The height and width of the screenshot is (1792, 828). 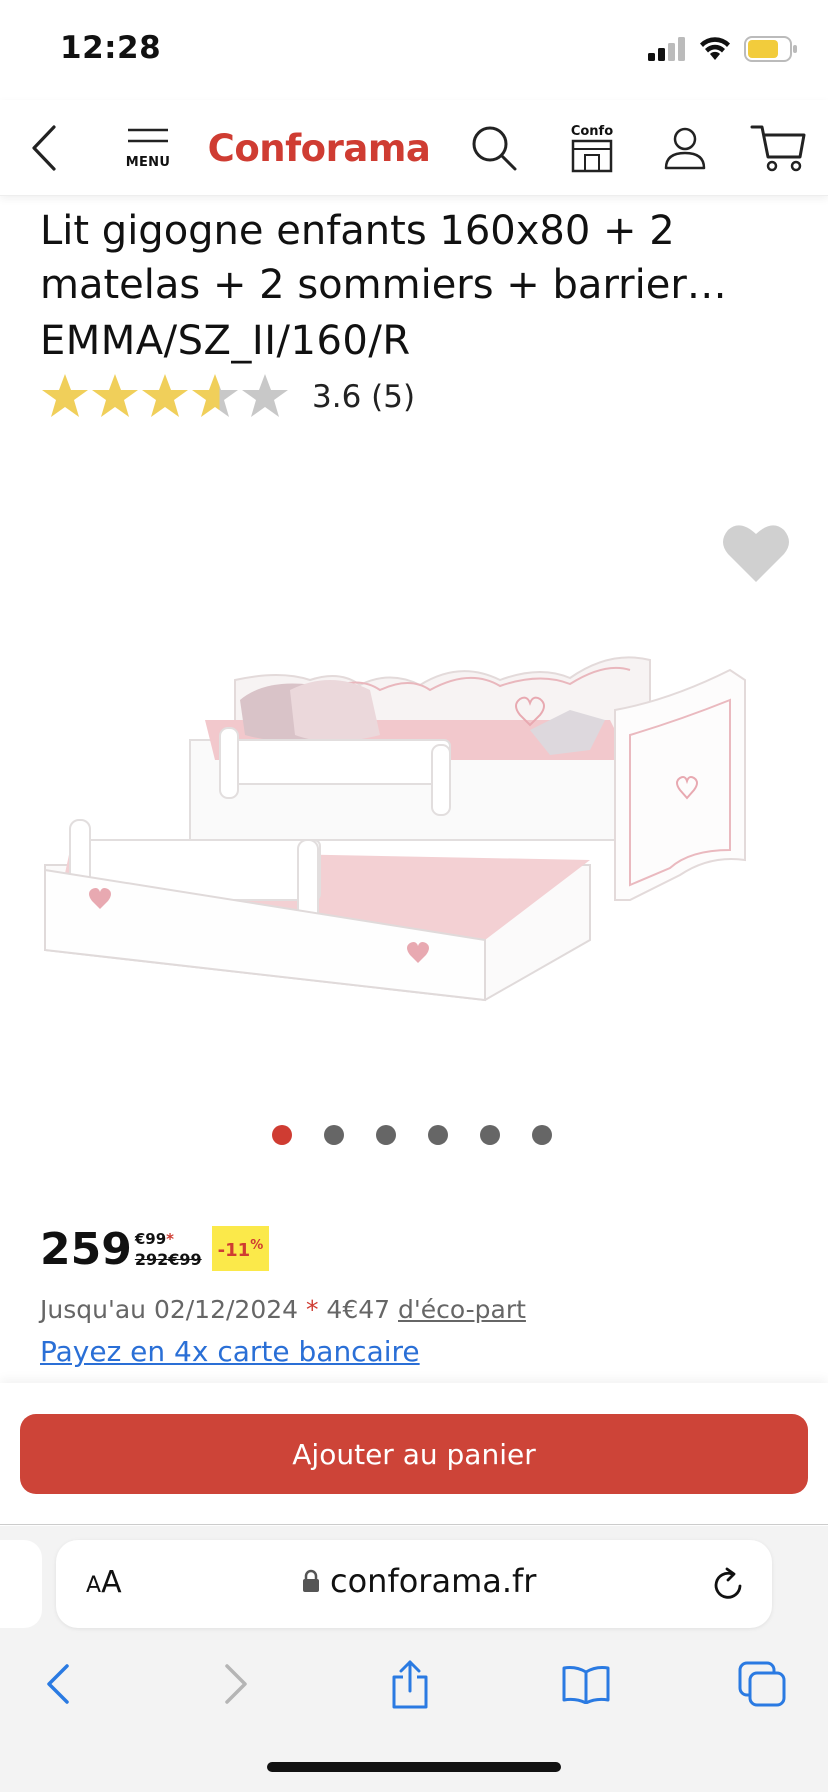 I want to click on rating-stars-icon, so click(x=165, y=395).